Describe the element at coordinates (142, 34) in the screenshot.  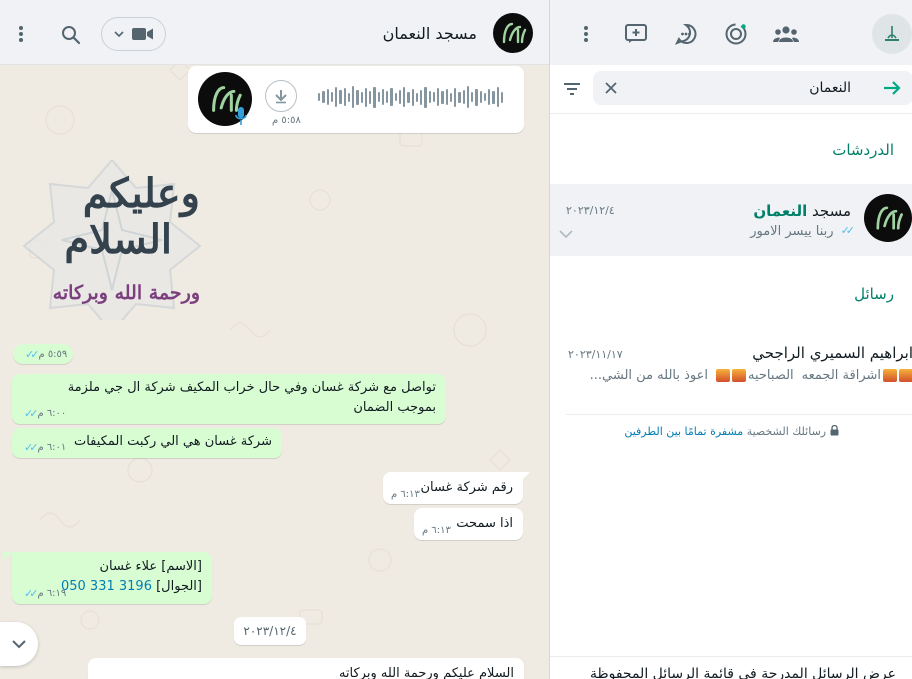
I see `video-icon` at that location.